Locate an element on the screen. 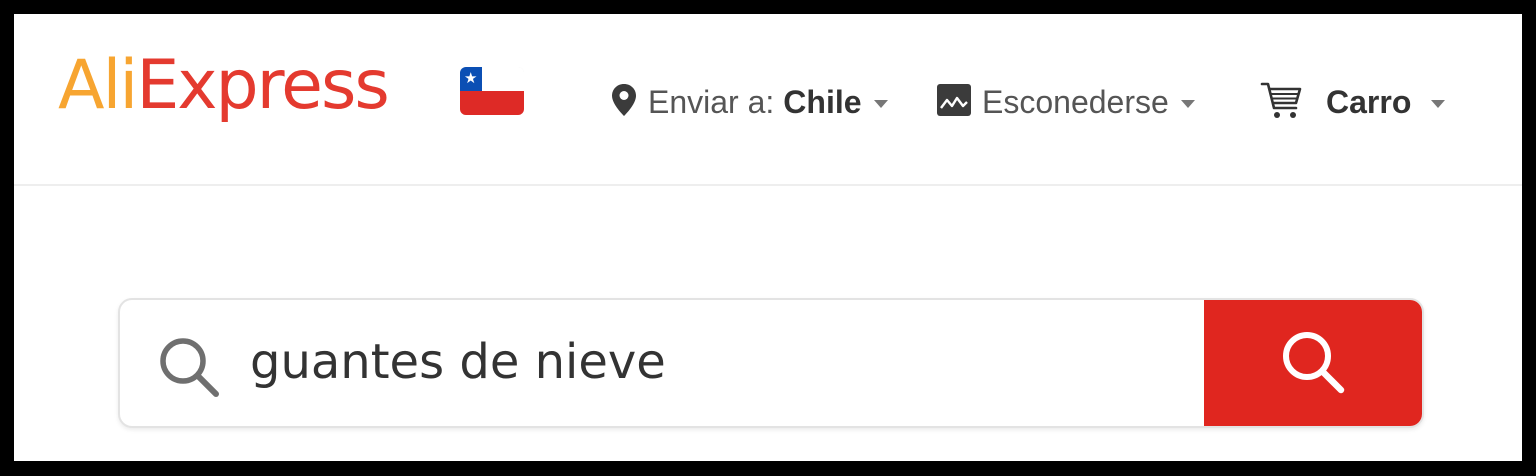 The width and height of the screenshot is (1536, 476). cart-label: Carro is located at coordinates (1369, 101).